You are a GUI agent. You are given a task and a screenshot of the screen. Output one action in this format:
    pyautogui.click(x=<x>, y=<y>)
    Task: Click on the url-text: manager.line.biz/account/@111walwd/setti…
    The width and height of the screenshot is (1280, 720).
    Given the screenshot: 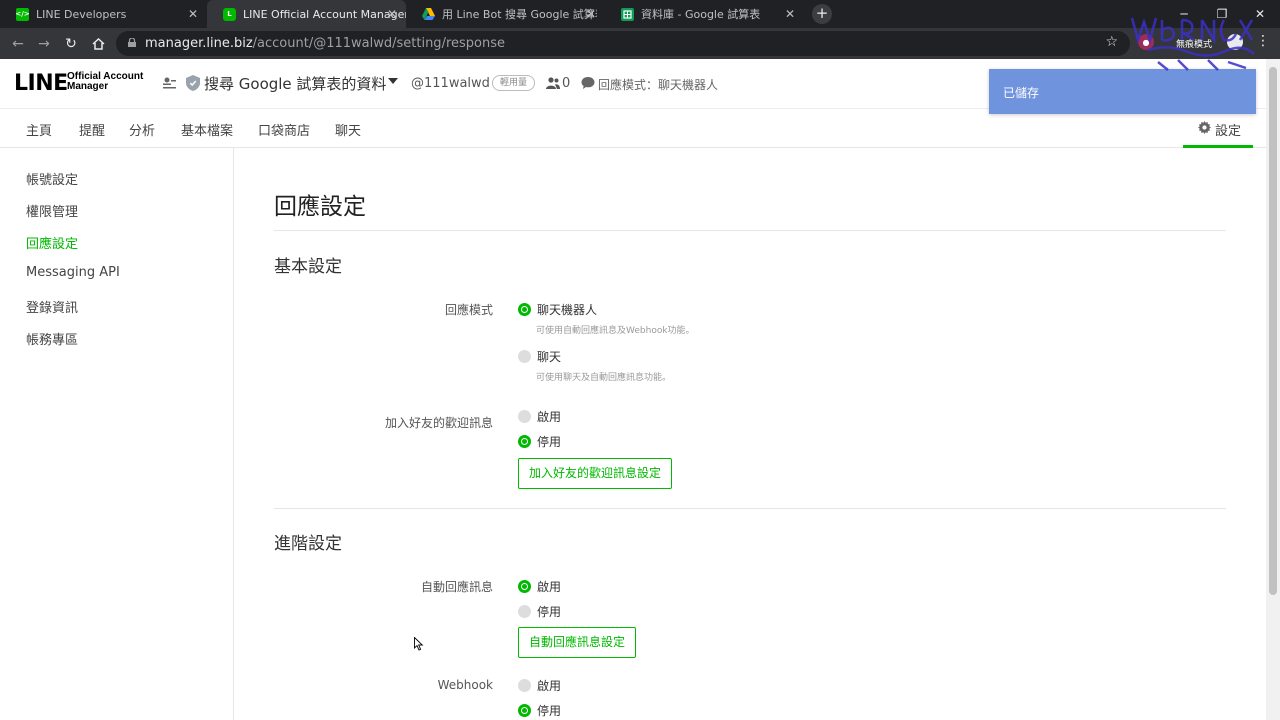 What is the action you would take?
    pyautogui.click(x=325, y=43)
    